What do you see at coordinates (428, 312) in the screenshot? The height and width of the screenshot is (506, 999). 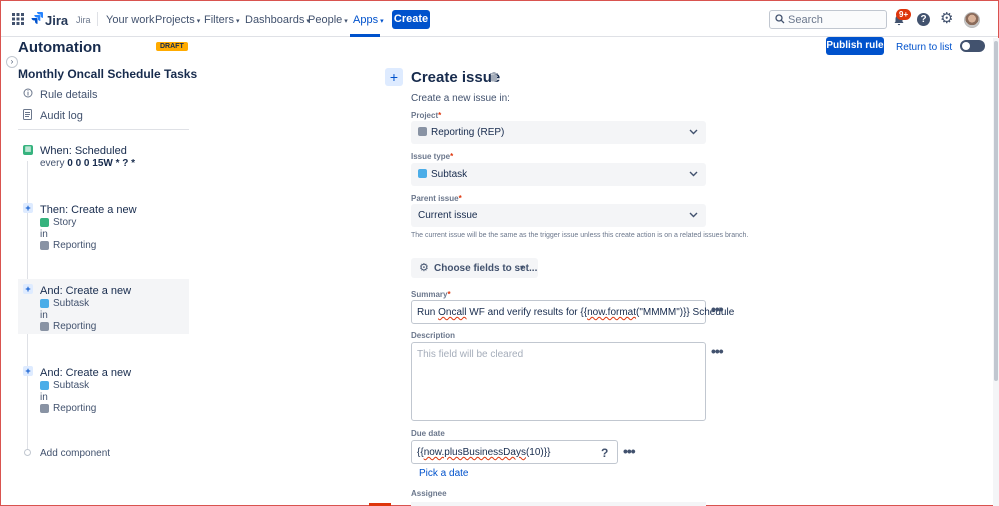 I see `summary-text-a: Run` at bounding box center [428, 312].